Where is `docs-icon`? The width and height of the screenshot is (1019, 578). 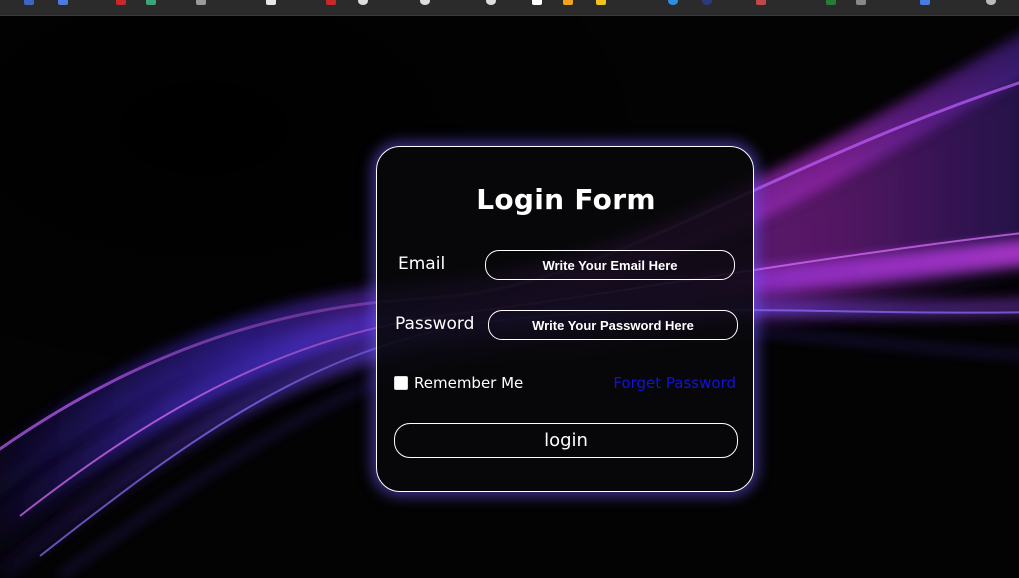
docs-icon is located at coordinates (63, 2).